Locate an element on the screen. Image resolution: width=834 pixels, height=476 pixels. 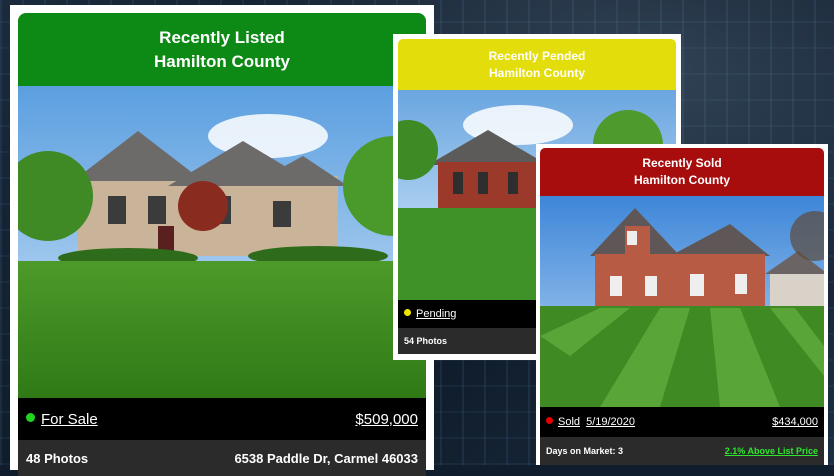
price: $509,000 is located at coordinates (386, 419).